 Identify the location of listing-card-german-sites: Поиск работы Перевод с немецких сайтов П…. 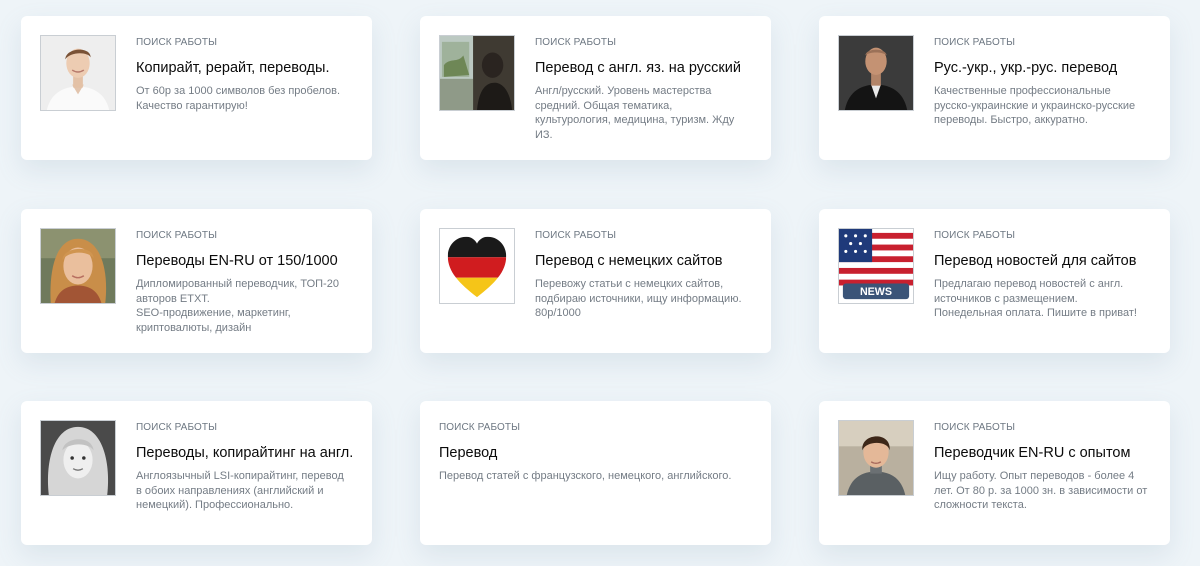
(595, 281).